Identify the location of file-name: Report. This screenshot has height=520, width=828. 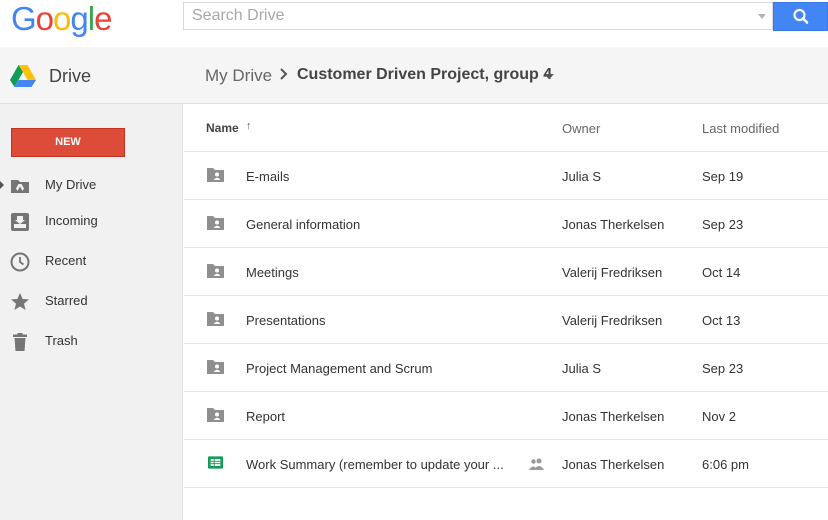
(266, 416).